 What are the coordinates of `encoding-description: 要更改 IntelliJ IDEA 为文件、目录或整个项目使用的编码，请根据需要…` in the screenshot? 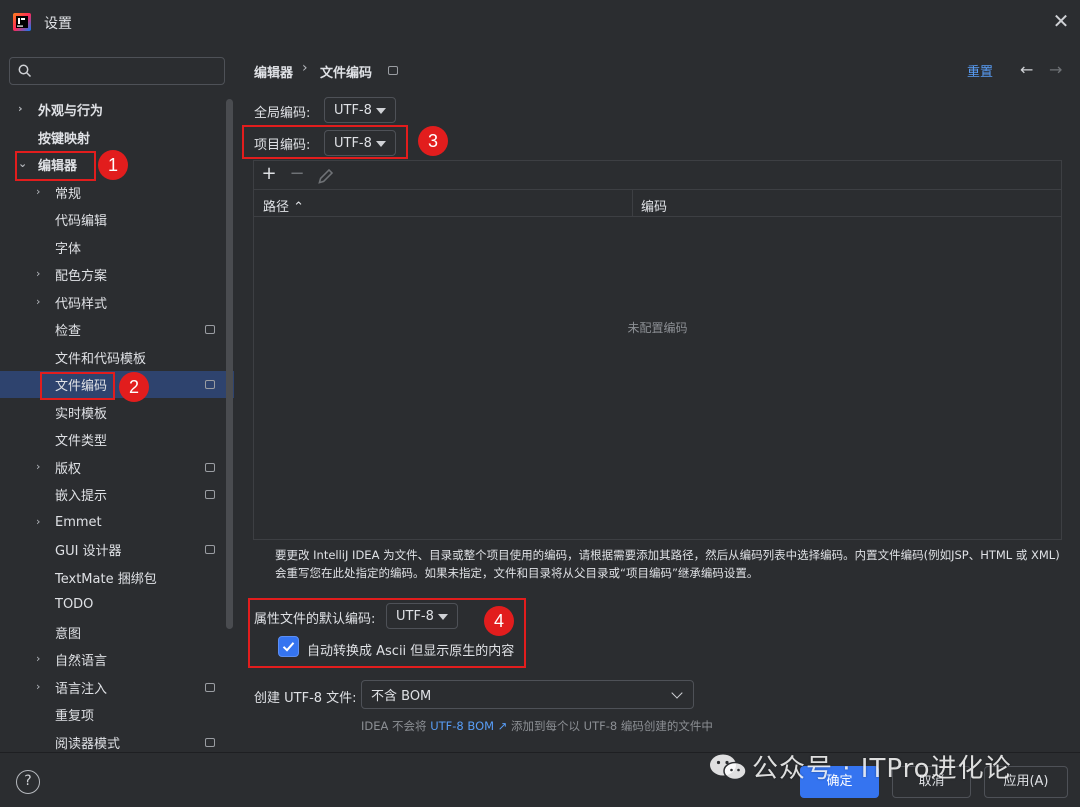 It's located at (667, 564).